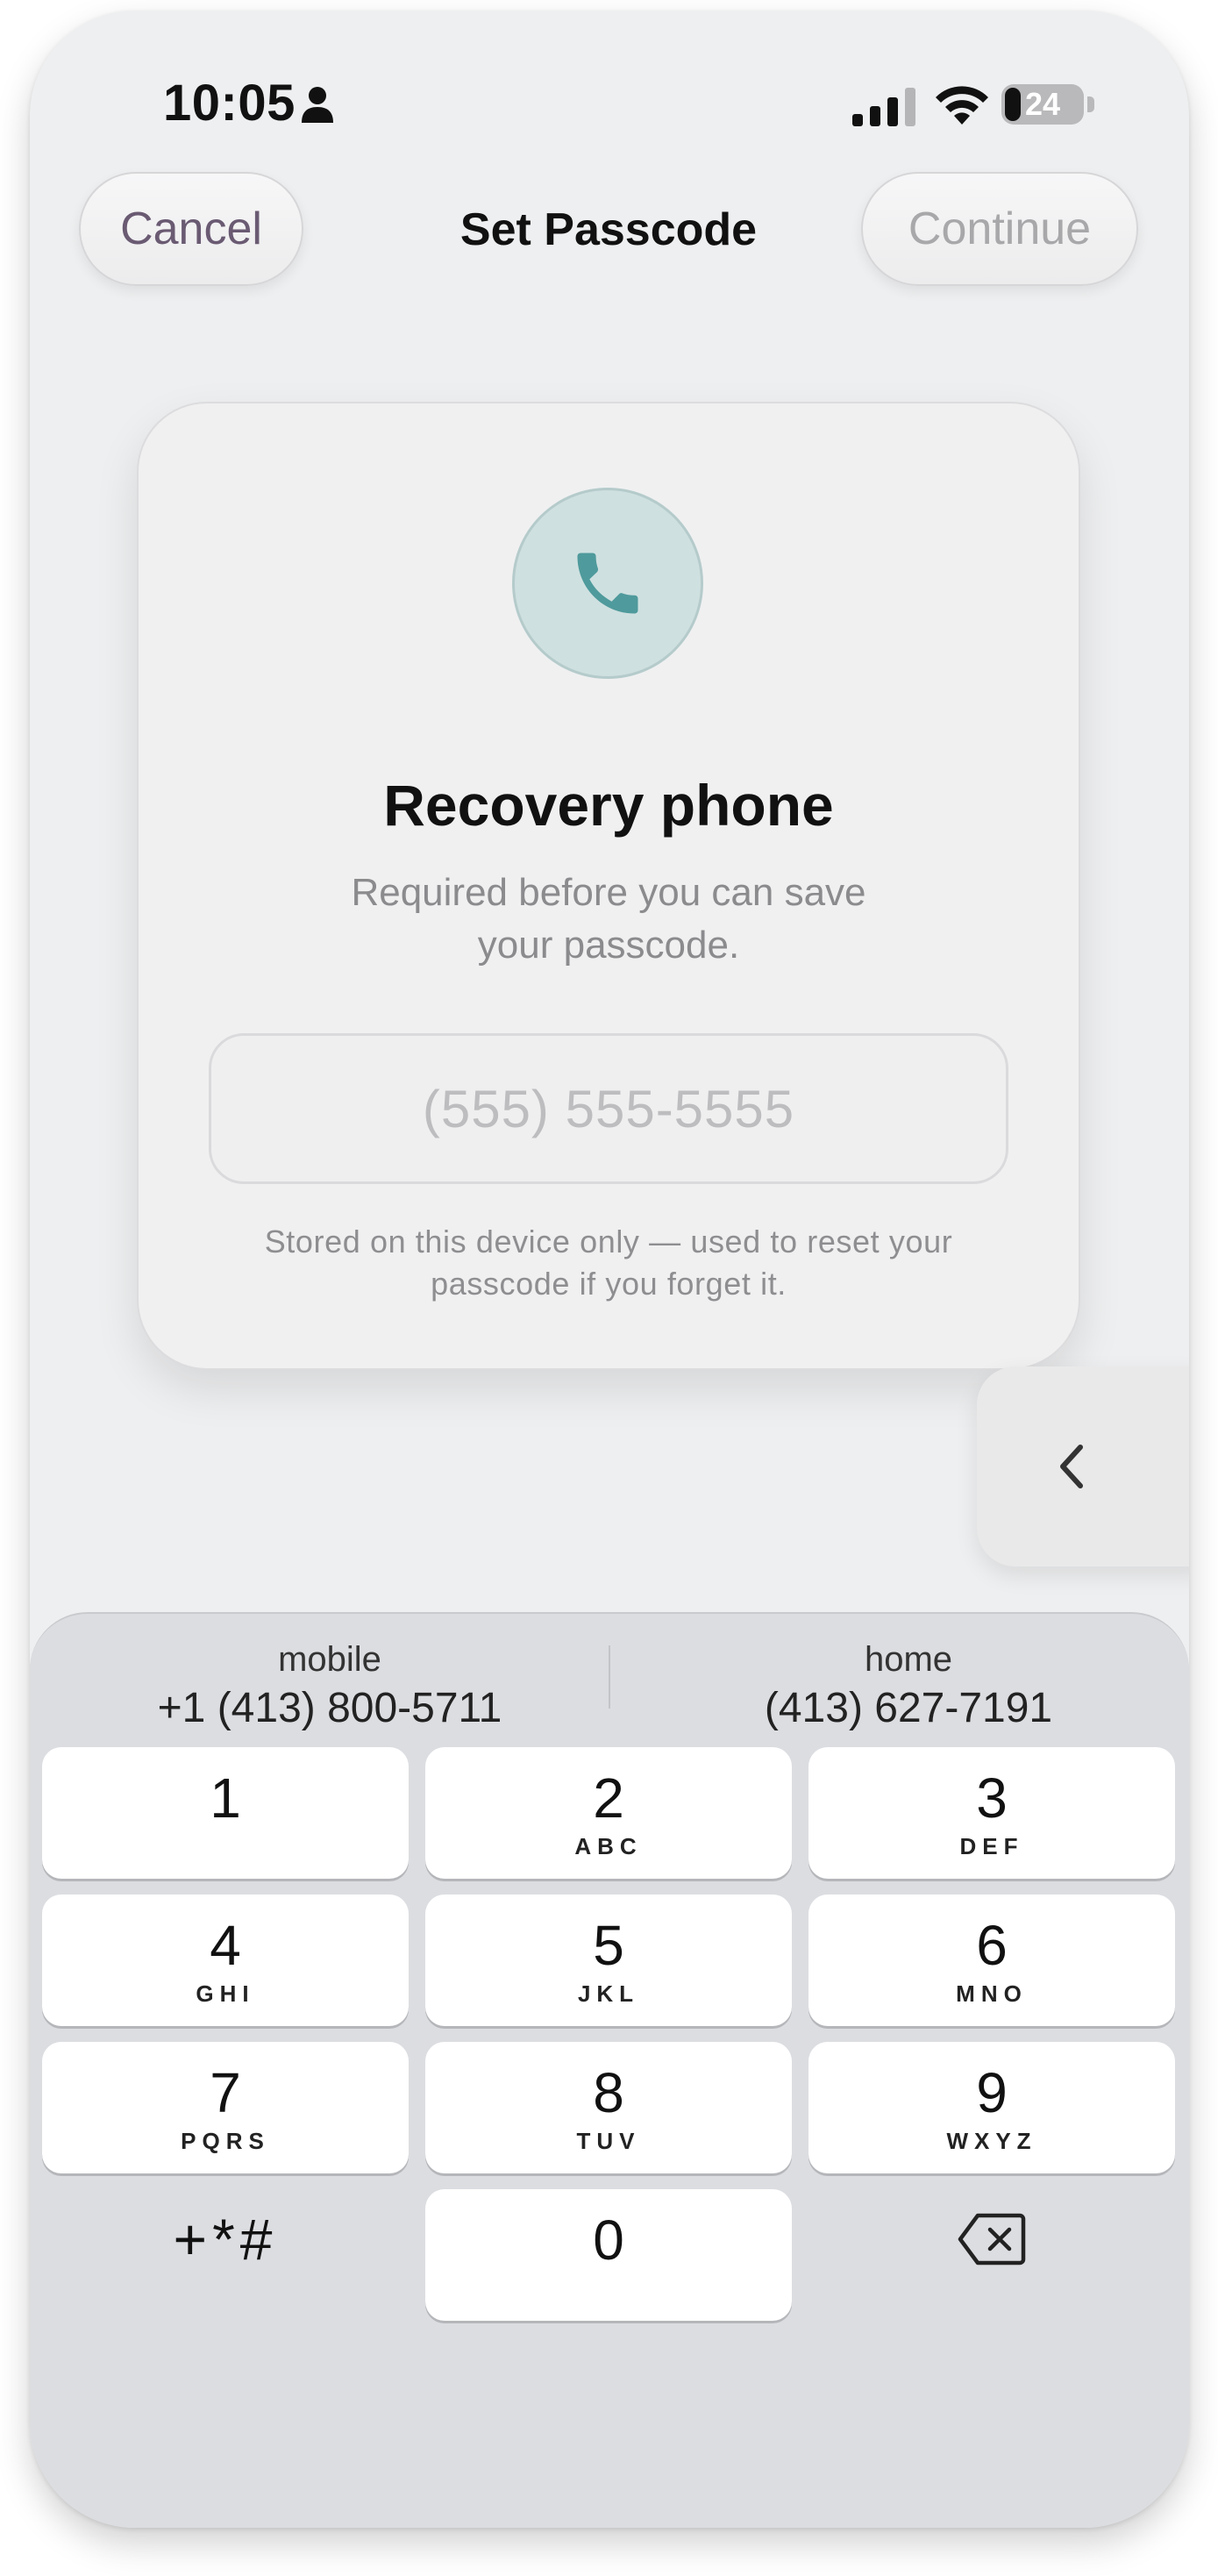 The height and width of the screenshot is (2576, 1218). Describe the element at coordinates (609, 1994) in the screenshot. I see `key-letters: JKL` at that location.